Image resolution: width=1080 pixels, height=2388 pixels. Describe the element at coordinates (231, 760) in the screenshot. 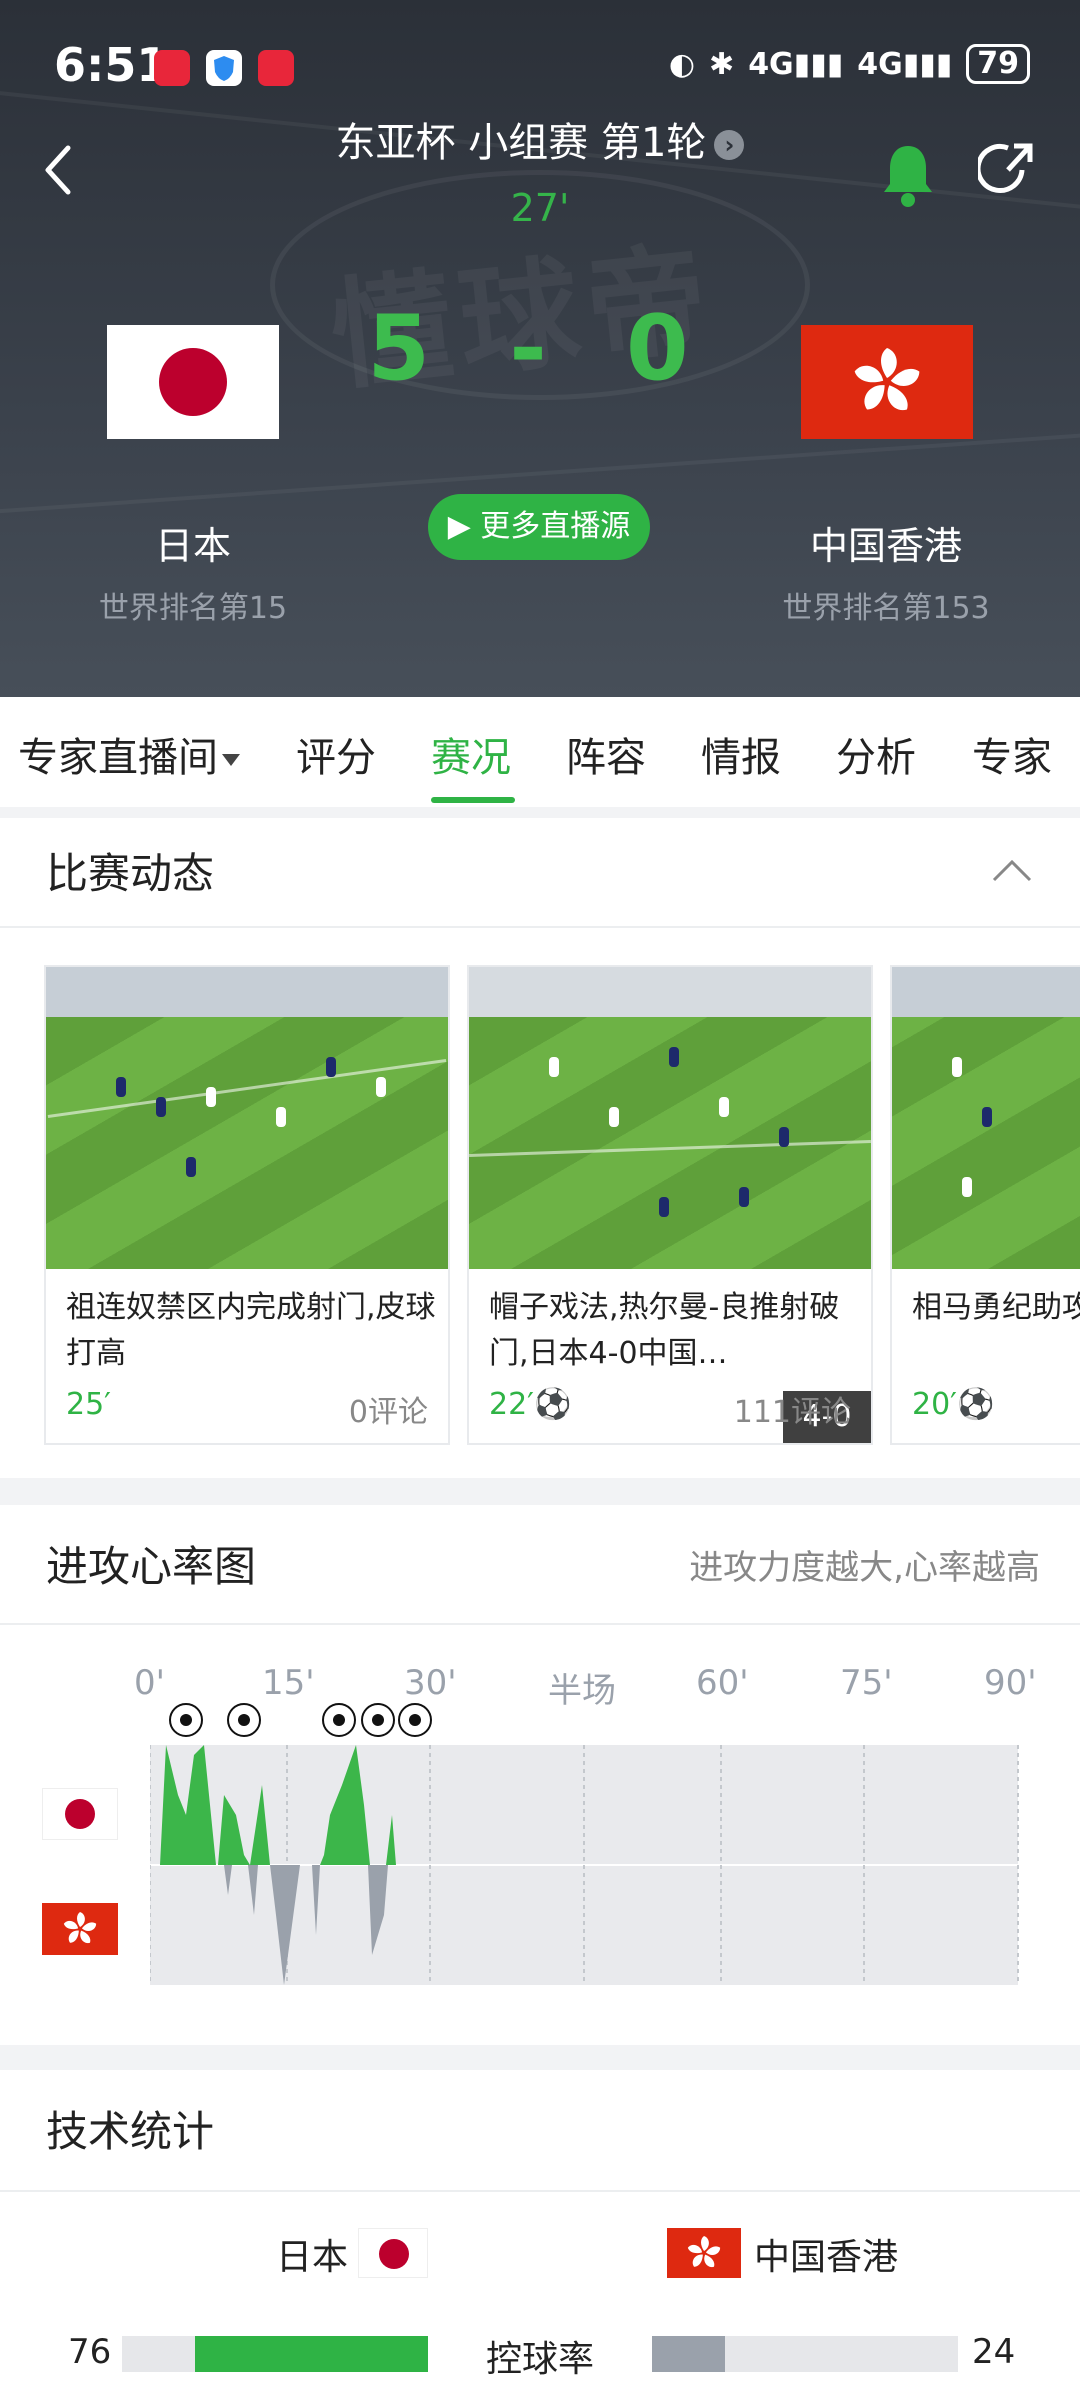

I see `caret-down-icon` at that location.